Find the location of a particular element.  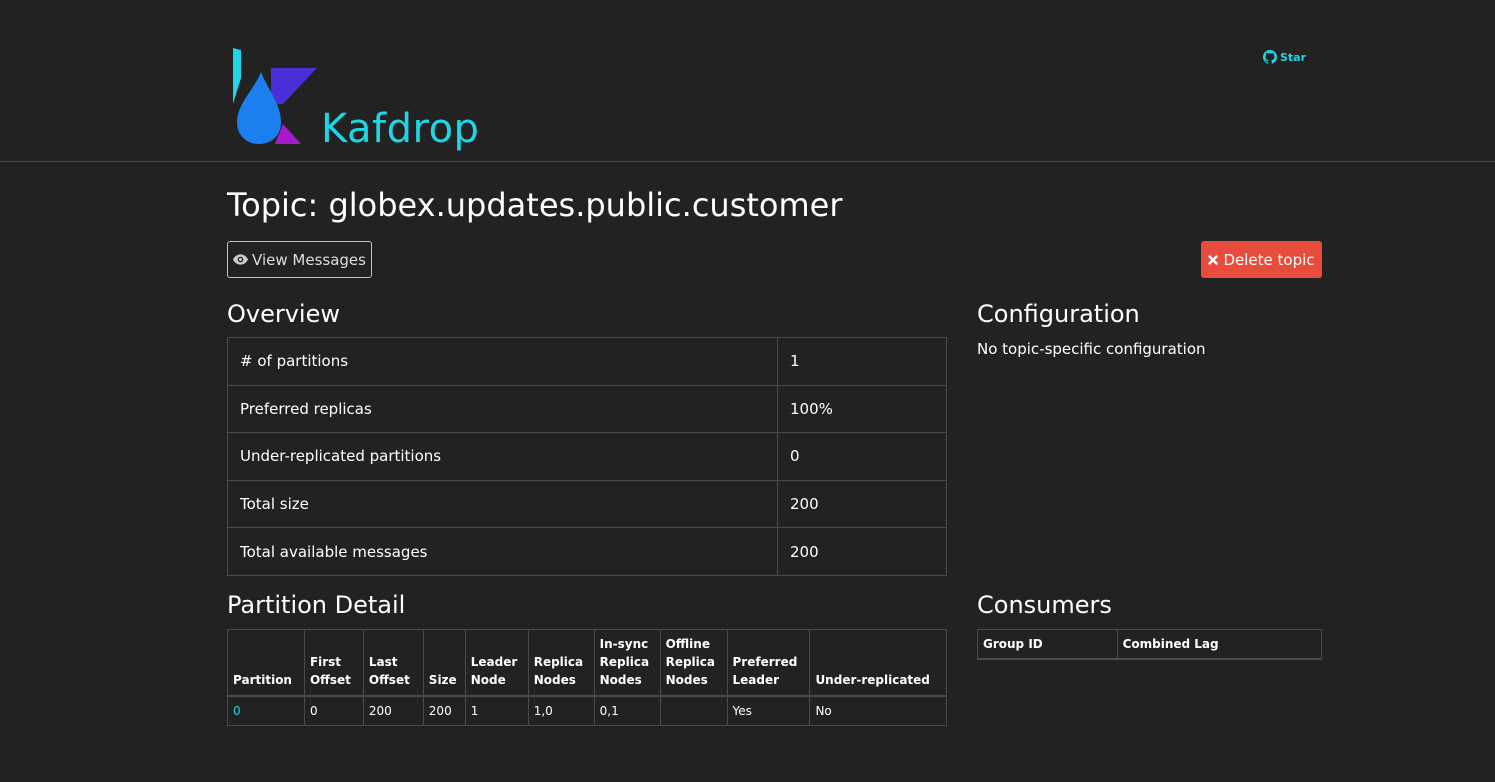

overview-label: Total size is located at coordinates (502, 504).